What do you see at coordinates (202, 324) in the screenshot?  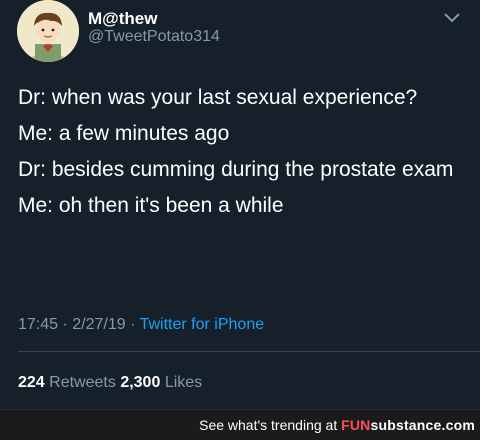 I see `tweet-source-link: Twitter for iPhone` at bounding box center [202, 324].